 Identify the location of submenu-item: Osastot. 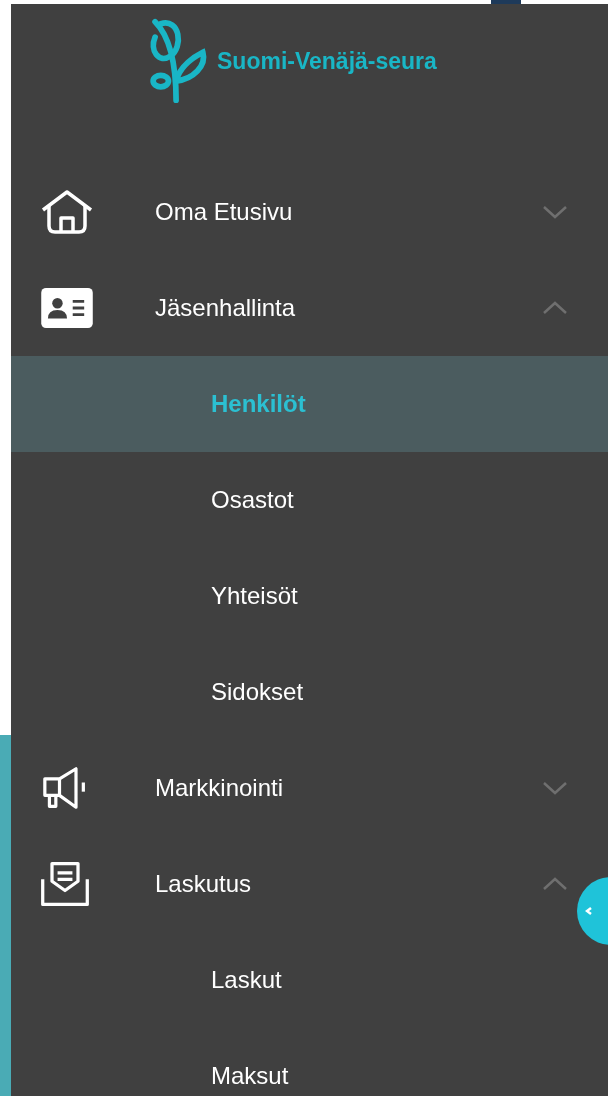
(309, 500).